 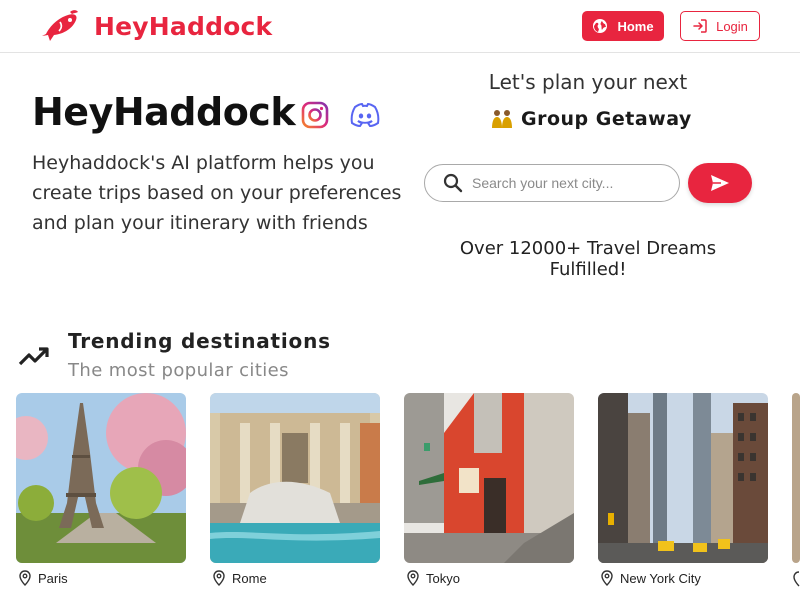 What do you see at coordinates (178, 370) in the screenshot?
I see `trending-subtitle: The most popular cities` at bounding box center [178, 370].